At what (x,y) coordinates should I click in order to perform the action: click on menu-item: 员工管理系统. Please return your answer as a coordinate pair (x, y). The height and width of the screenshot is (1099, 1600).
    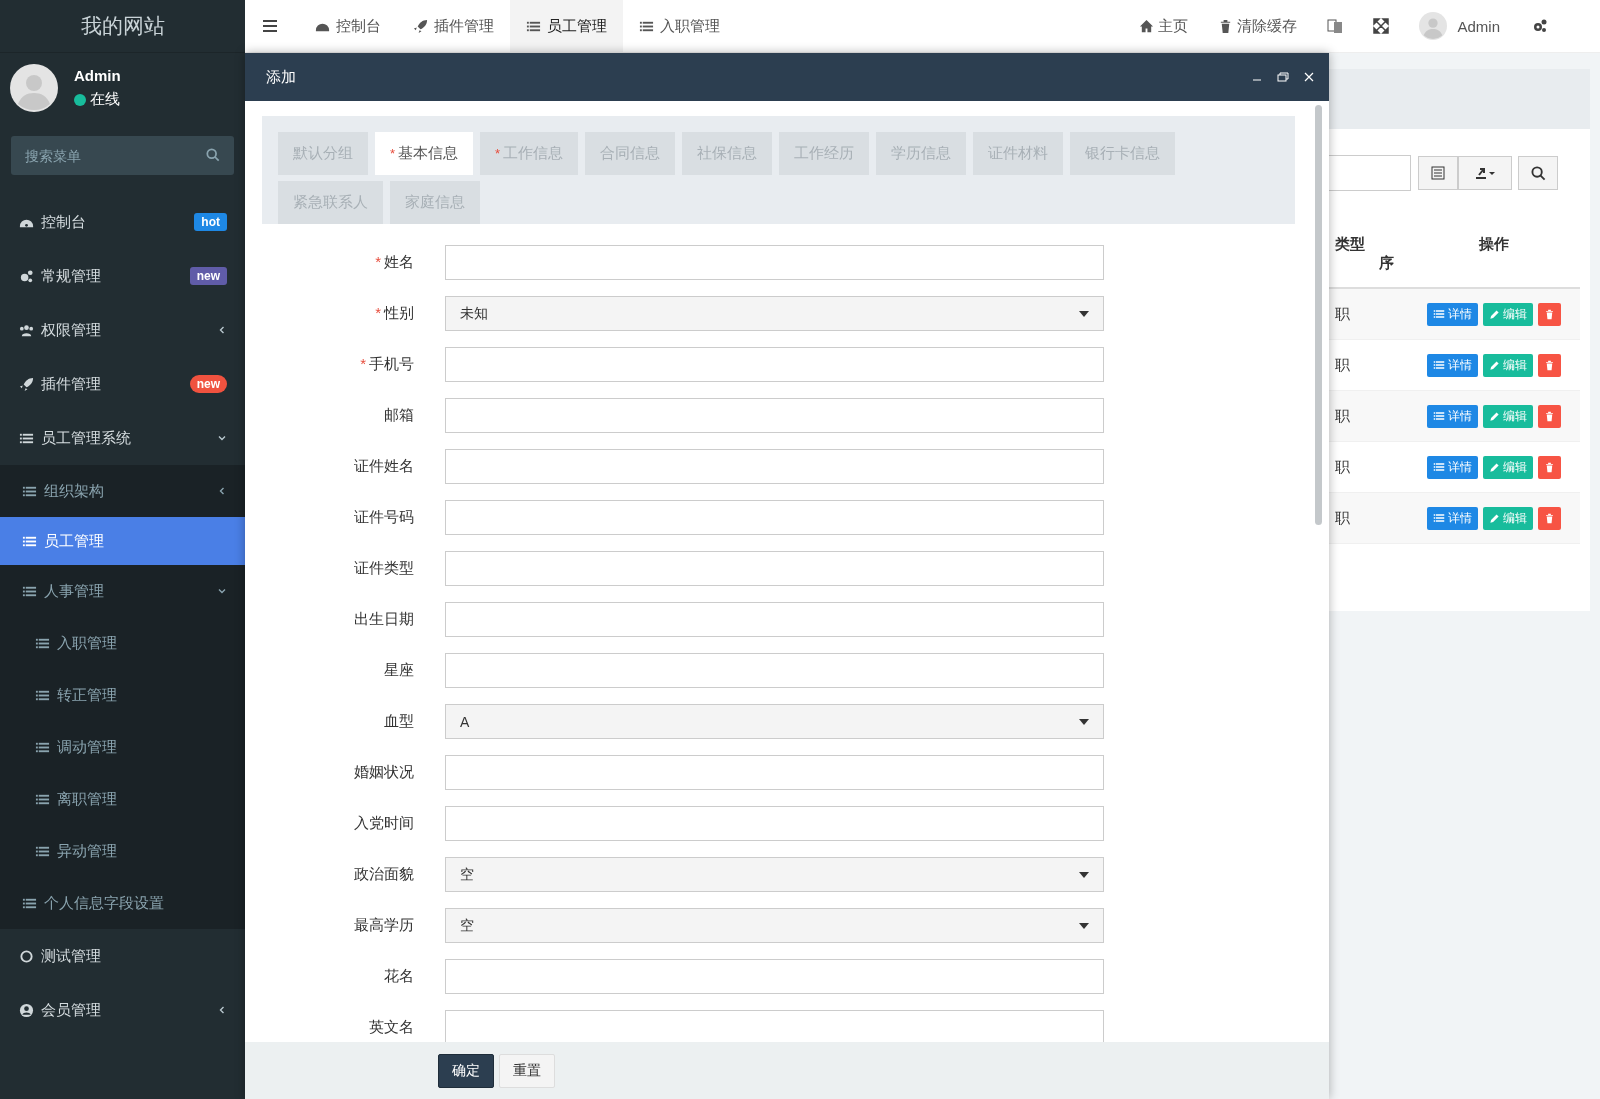
    Looking at the image, I should click on (122, 438).